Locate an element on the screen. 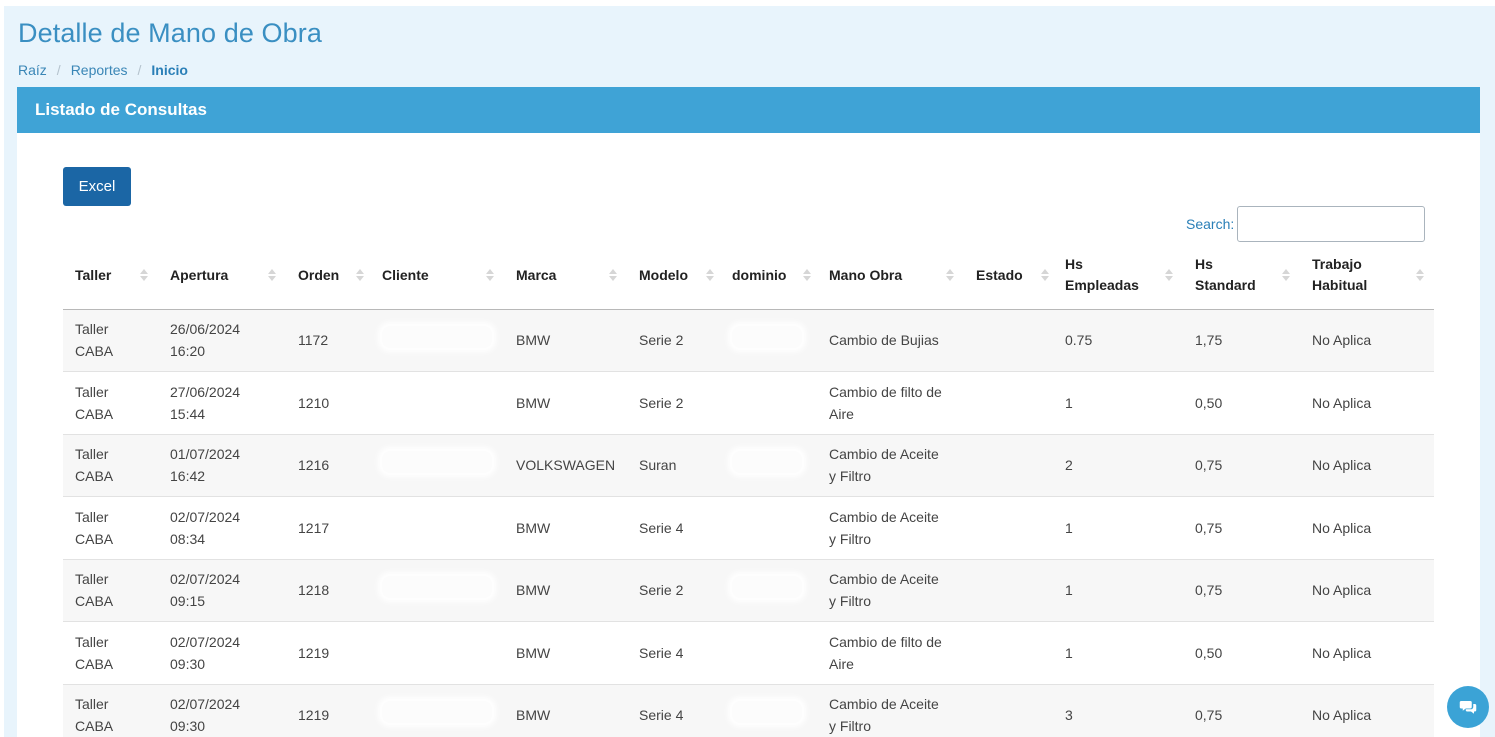  breadcrumb-item-root: Raíz is located at coordinates (32, 70).